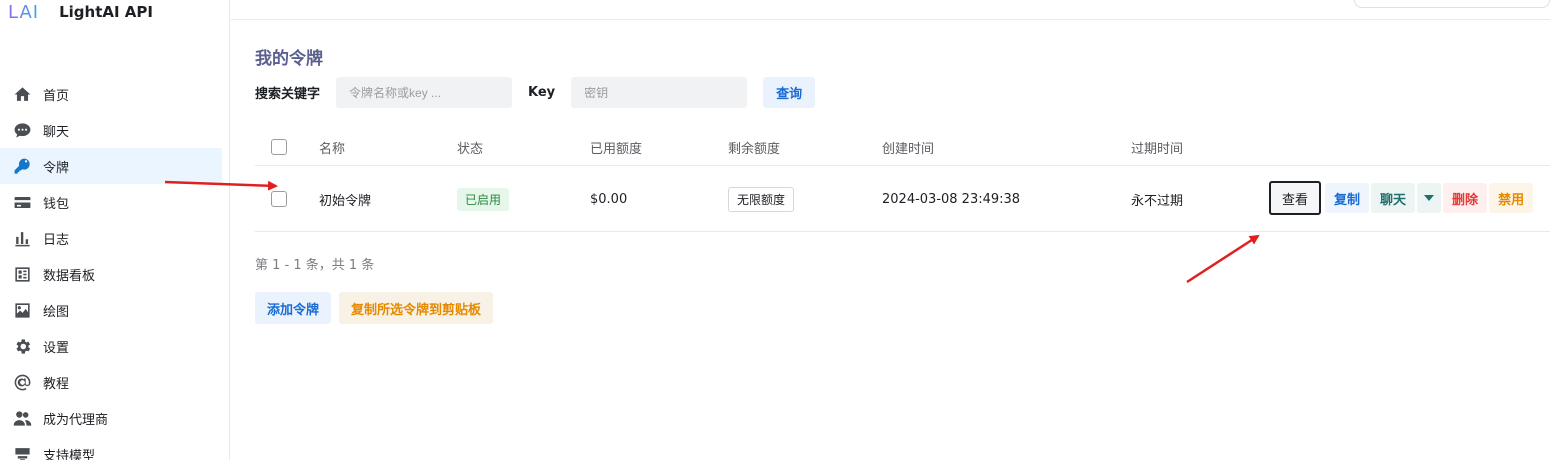 Image resolution: width=1550 pixels, height=460 pixels. What do you see at coordinates (908, 147) in the screenshot?
I see `column-header-created-time: 创建时间` at bounding box center [908, 147].